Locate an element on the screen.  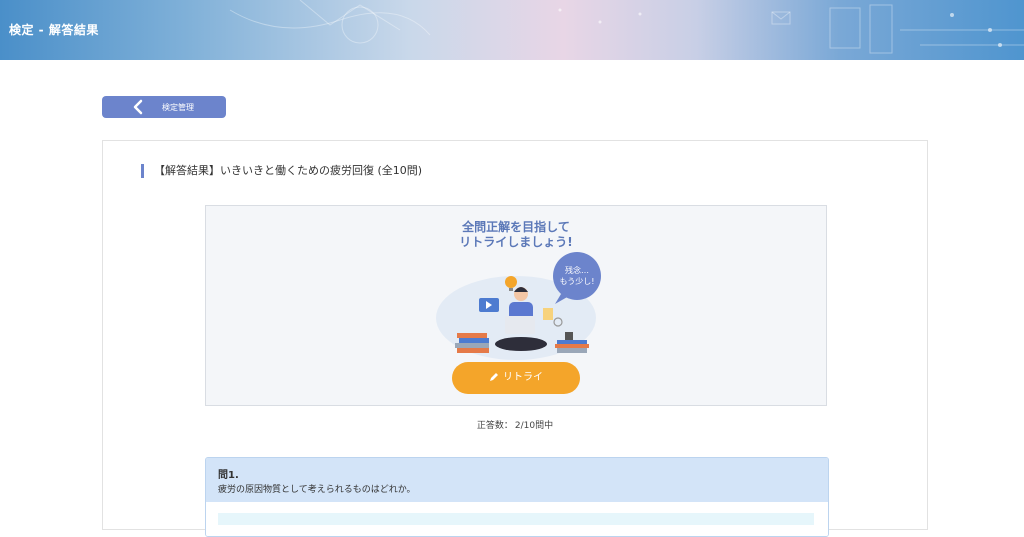
score-text: 正答数： 2/10問中 is located at coordinates (515, 424).